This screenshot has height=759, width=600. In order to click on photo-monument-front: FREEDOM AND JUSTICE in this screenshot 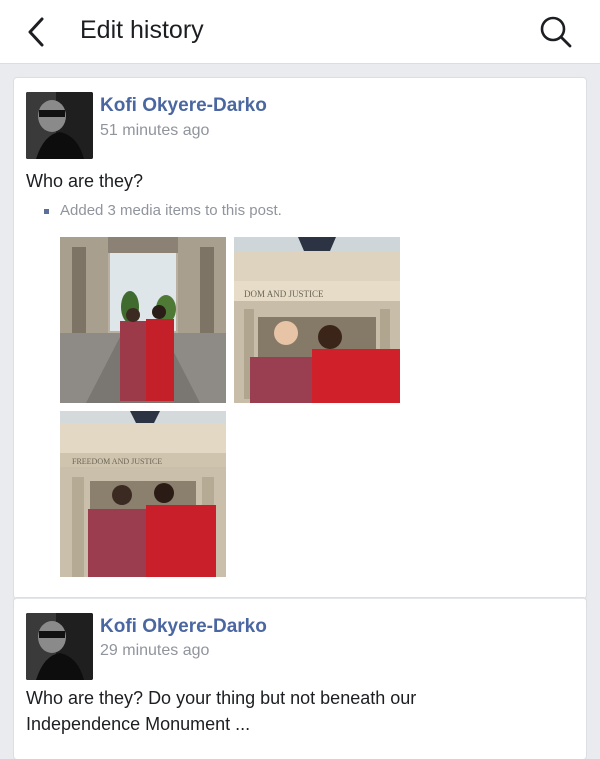, I will do `click(143, 494)`.